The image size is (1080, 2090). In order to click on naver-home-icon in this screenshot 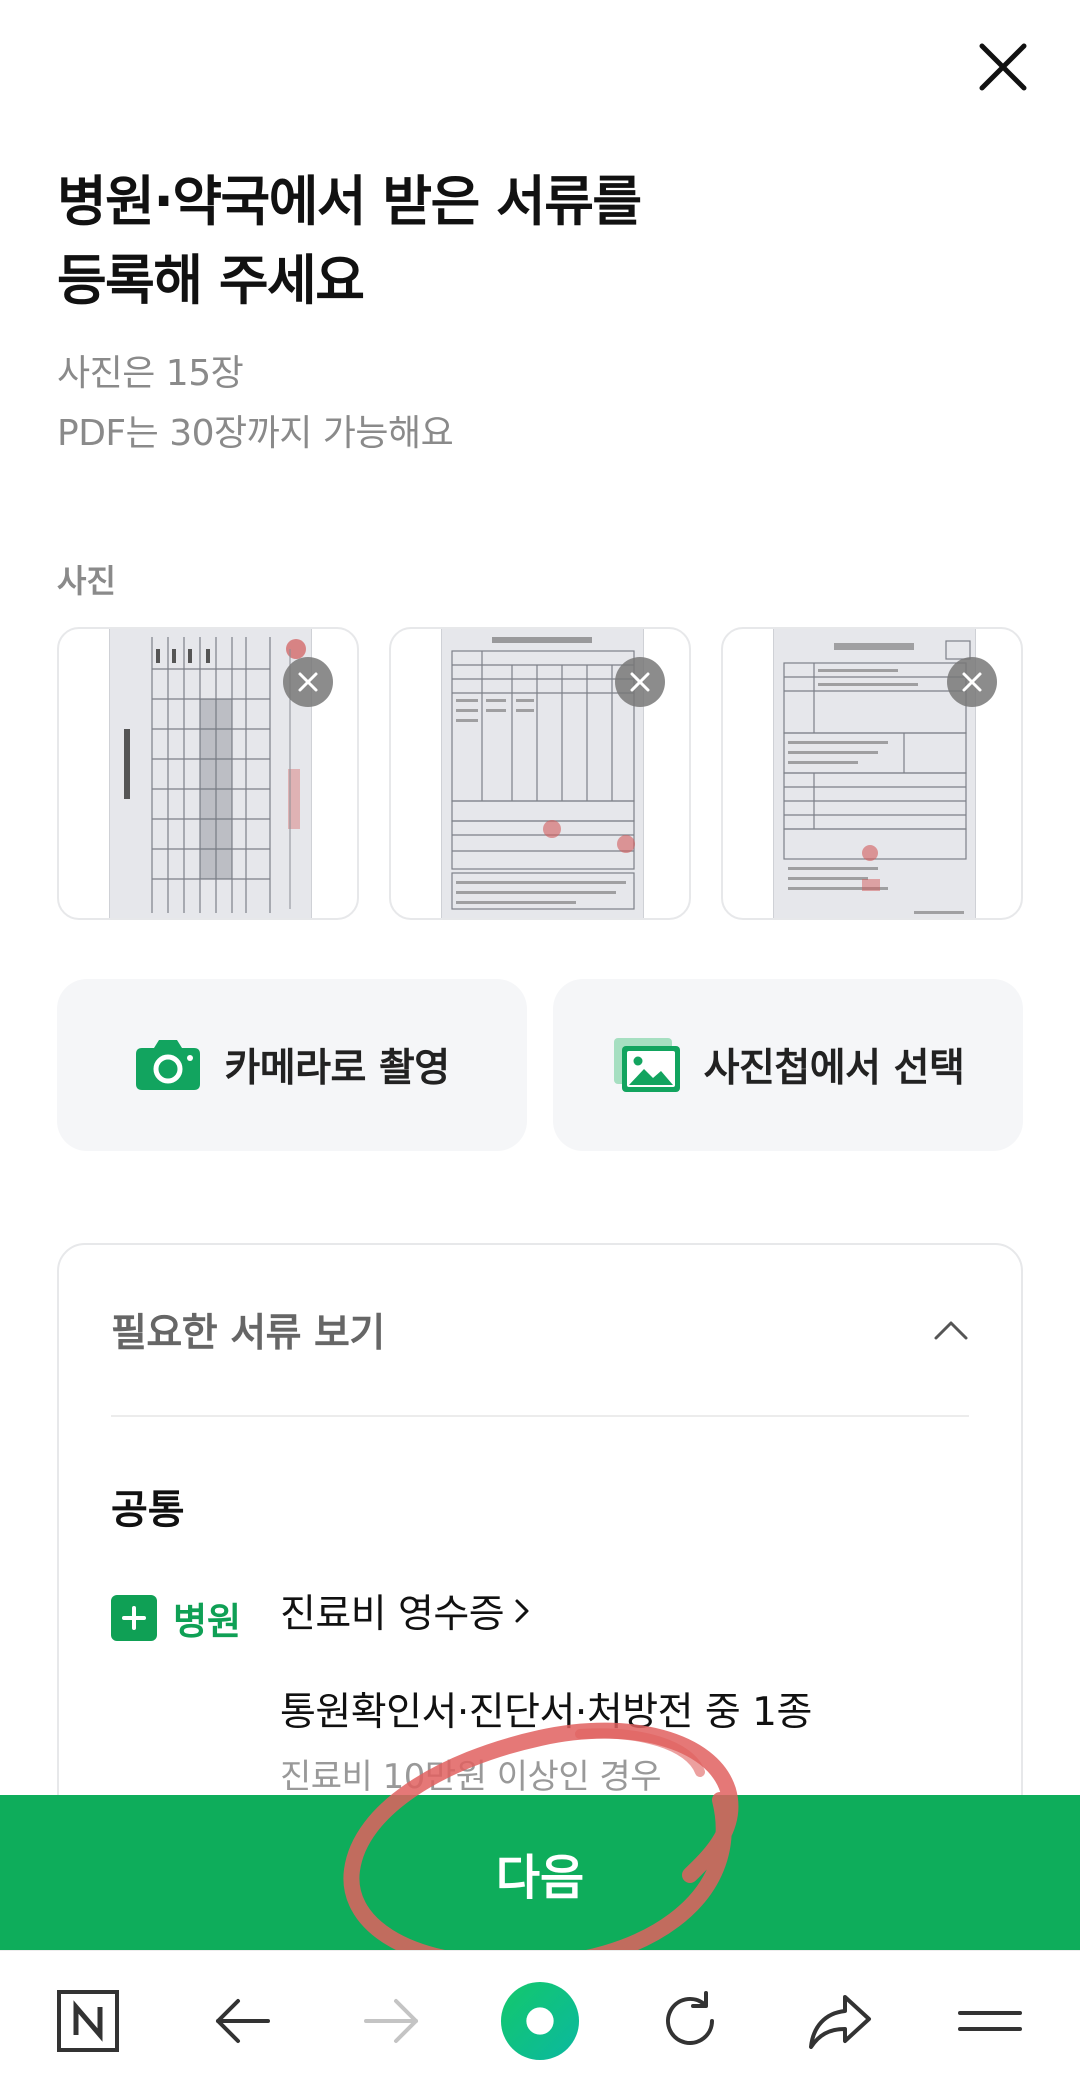, I will do `click(88, 2021)`.